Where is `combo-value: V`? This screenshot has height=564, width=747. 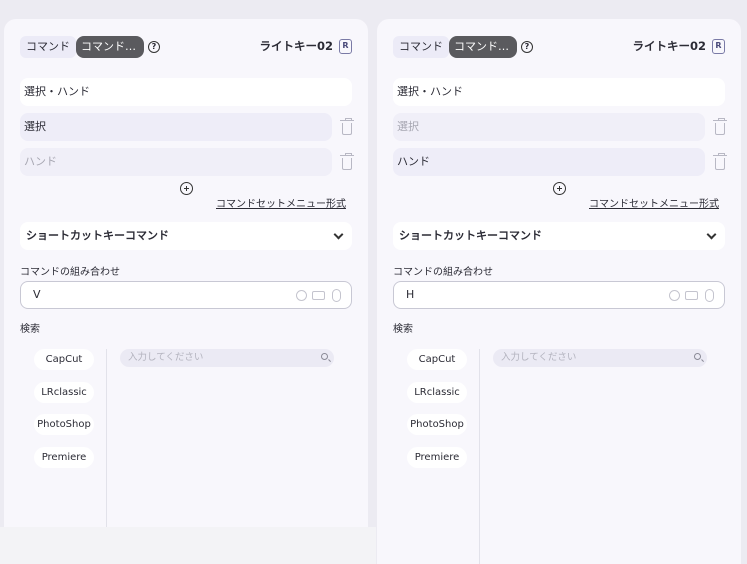
combo-value: V is located at coordinates (37, 294).